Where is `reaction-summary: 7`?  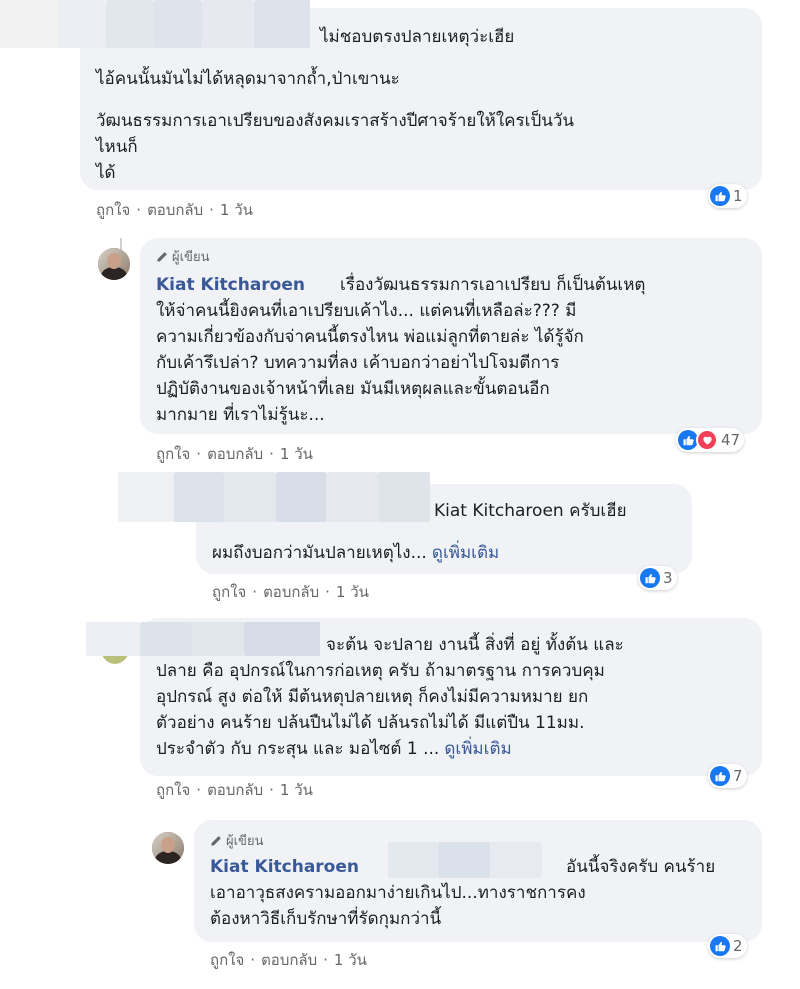 reaction-summary: 7 is located at coordinates (727, 776).